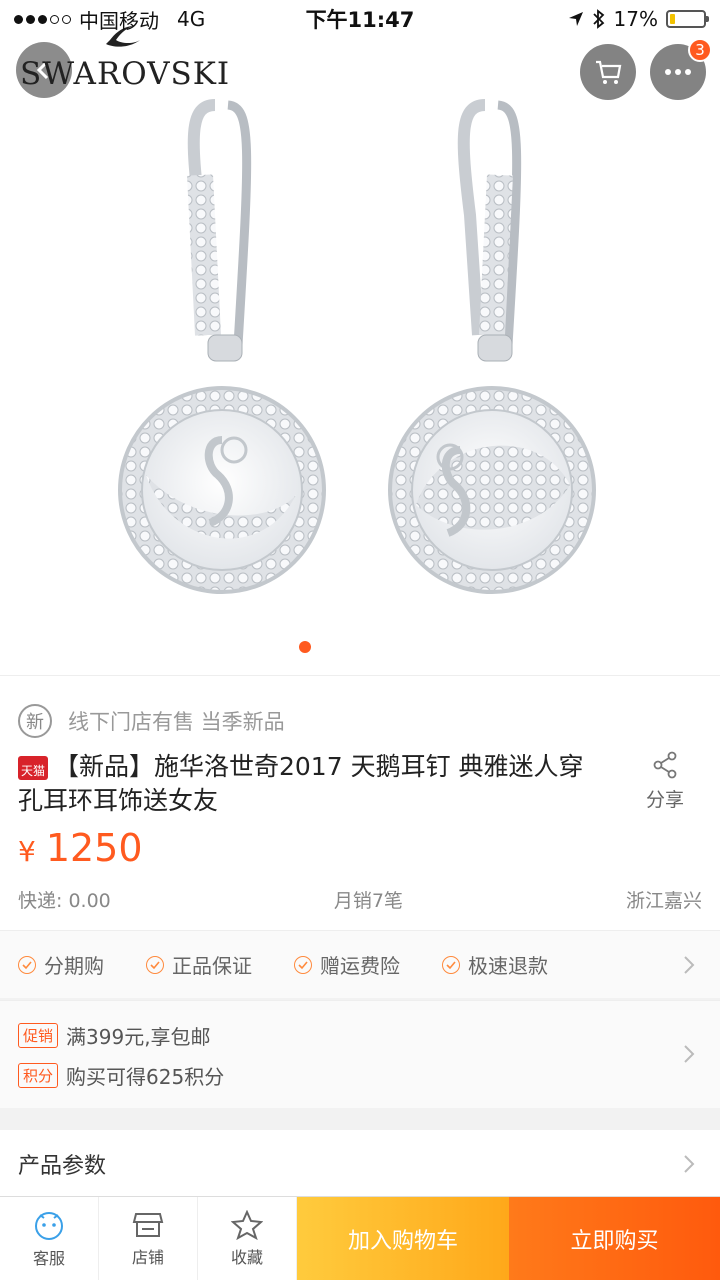  Describe the element at coordinates (145, 1077) in the screenshot. I see `points-text: 购买可得625积分` at that location.